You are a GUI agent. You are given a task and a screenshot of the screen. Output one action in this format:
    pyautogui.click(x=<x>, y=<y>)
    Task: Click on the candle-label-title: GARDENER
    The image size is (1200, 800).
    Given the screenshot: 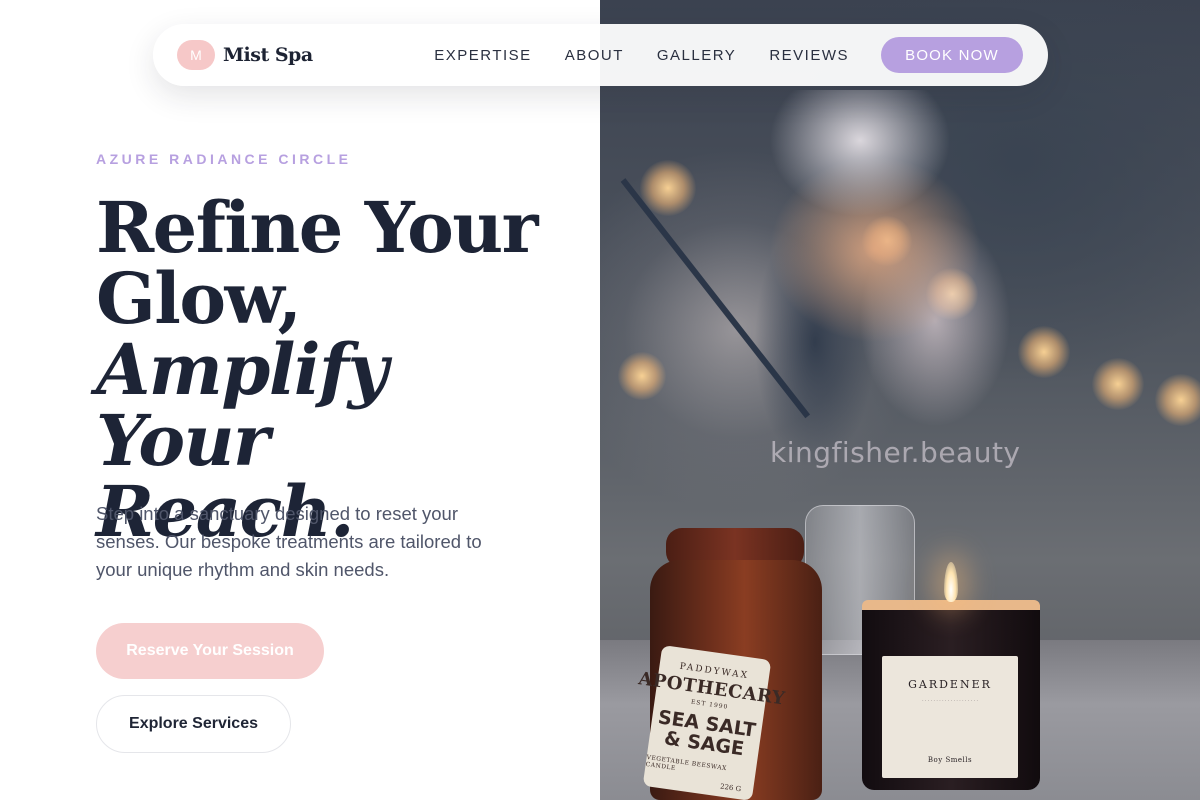 What is the action you would take?
    pyautogui.click(x=950, y=684)
    